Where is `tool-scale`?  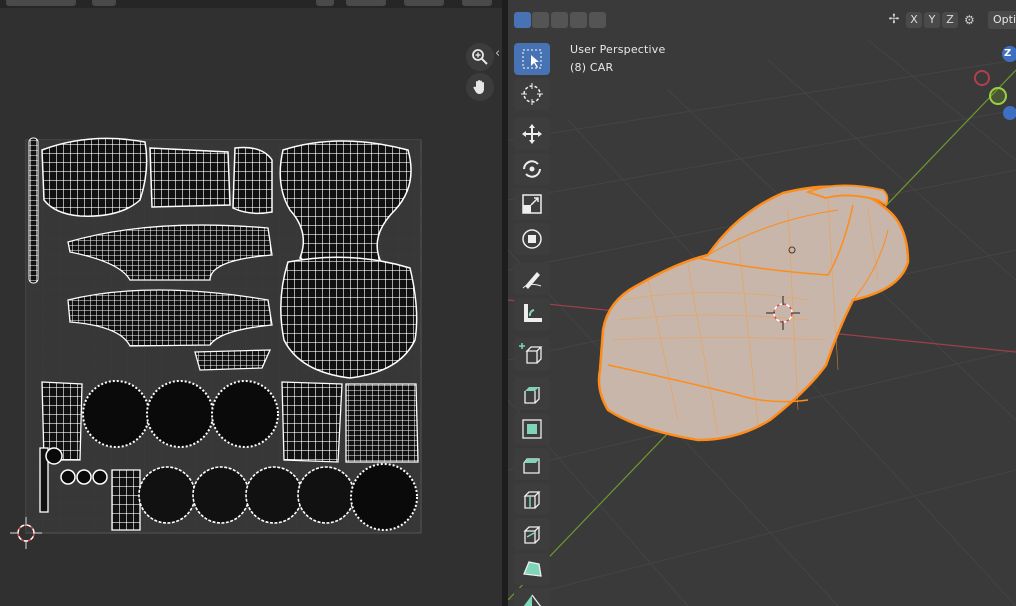 tool-scale is located at coordinates (532, 204).